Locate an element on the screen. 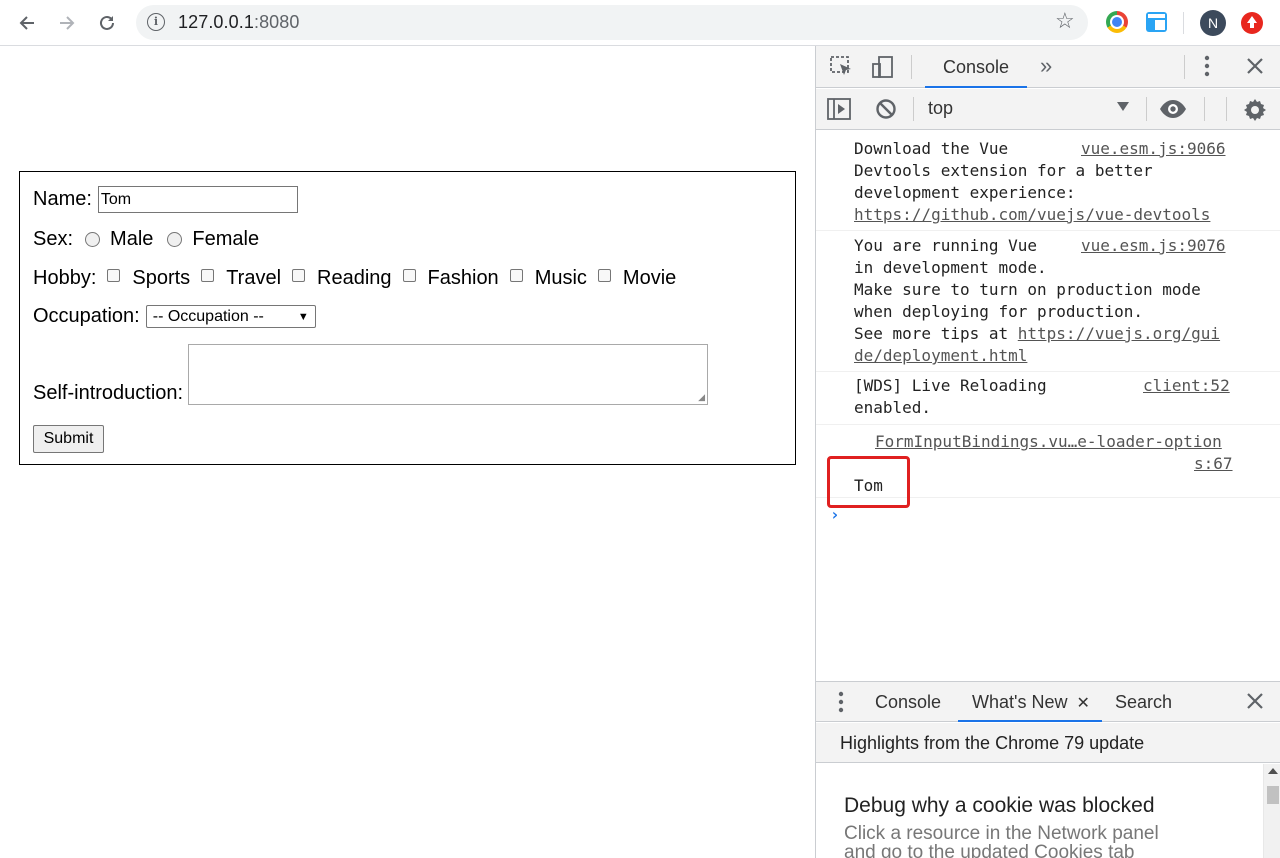  intro-row: Self-introduction: ◢ is located at coordinates (371, 374).